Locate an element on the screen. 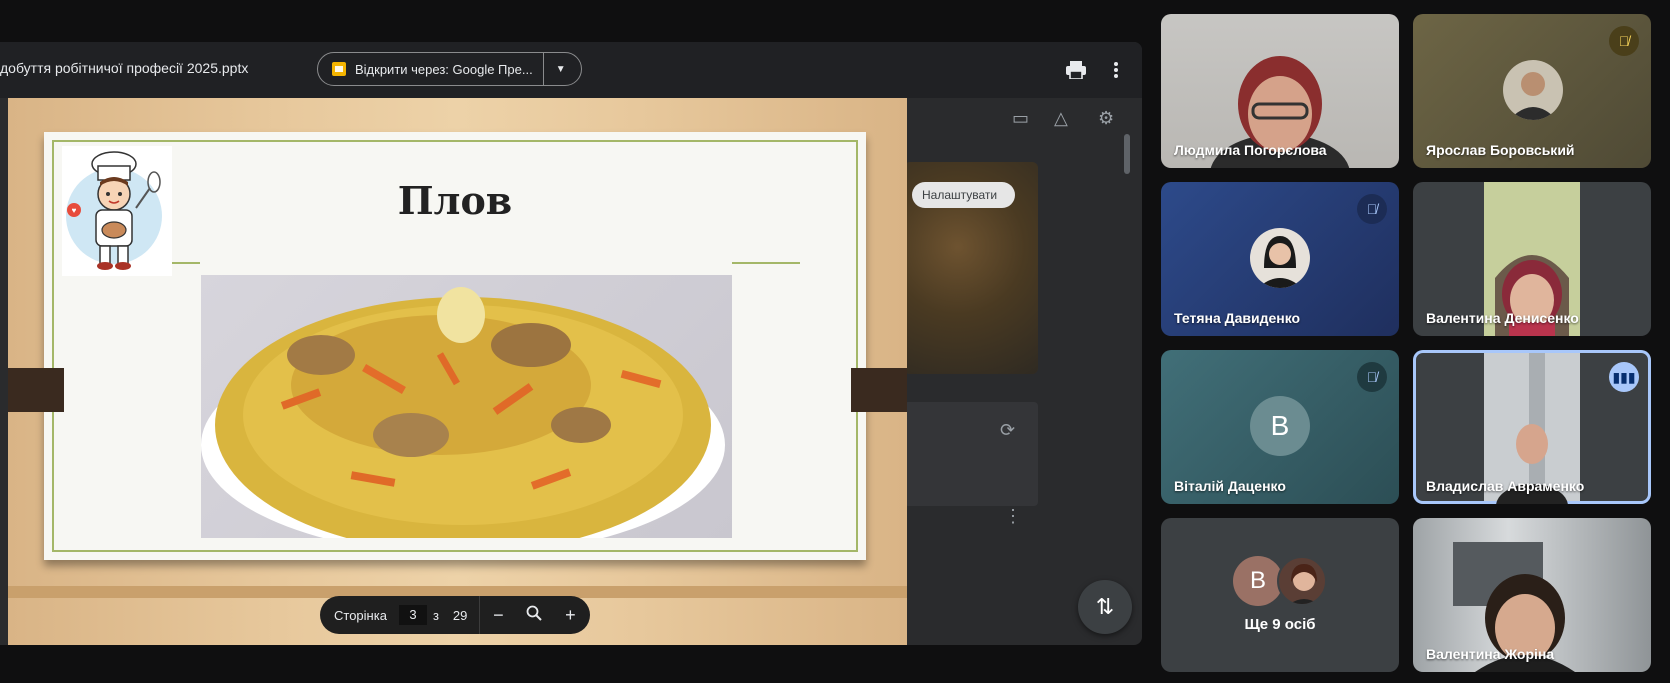  swap-vertical-icon: ⇅ is located at coordinates (1105, 606).